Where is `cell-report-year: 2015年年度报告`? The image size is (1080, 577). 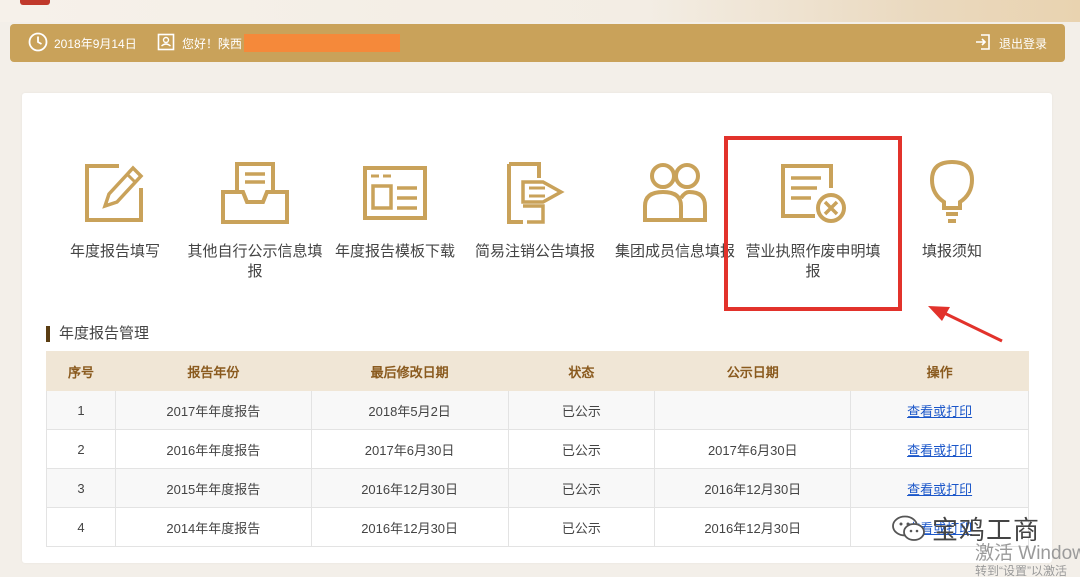 cell-report-year: 2015年年度报告 is located at coordinates (213, 488).